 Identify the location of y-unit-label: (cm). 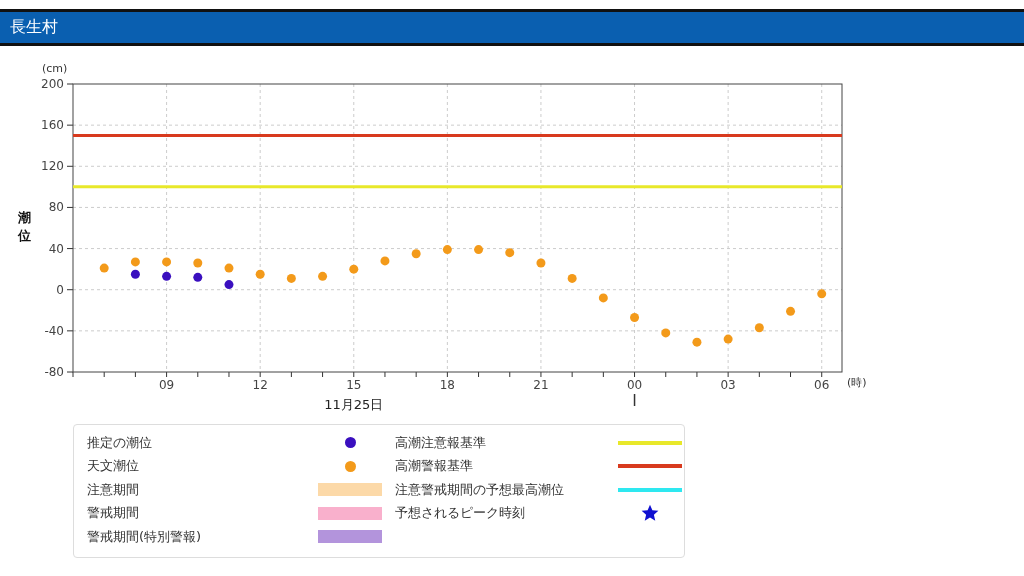
(55, 68).